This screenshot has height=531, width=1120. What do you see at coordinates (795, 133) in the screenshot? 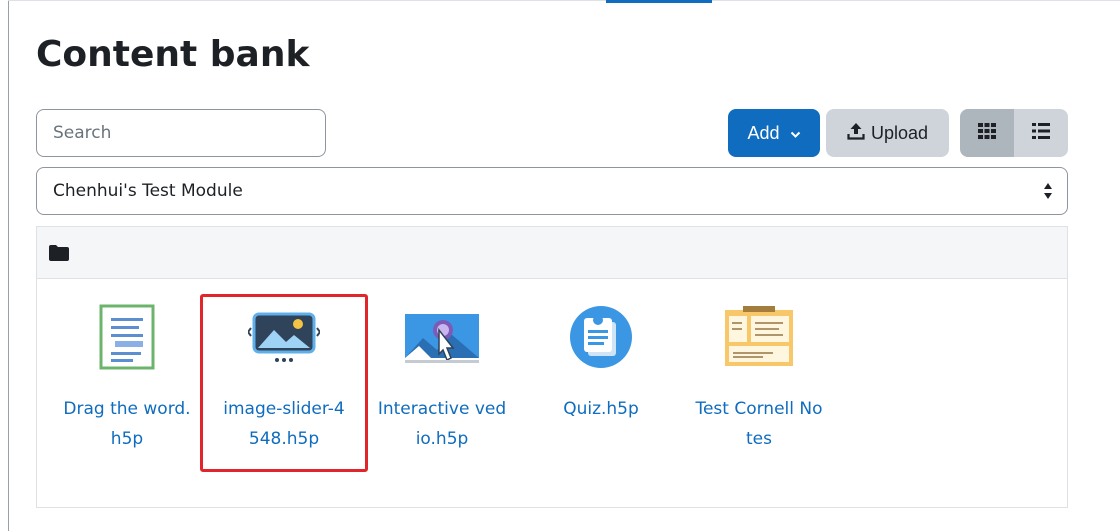
I see `chevron-down-icon` at bounding box center [795, 133].